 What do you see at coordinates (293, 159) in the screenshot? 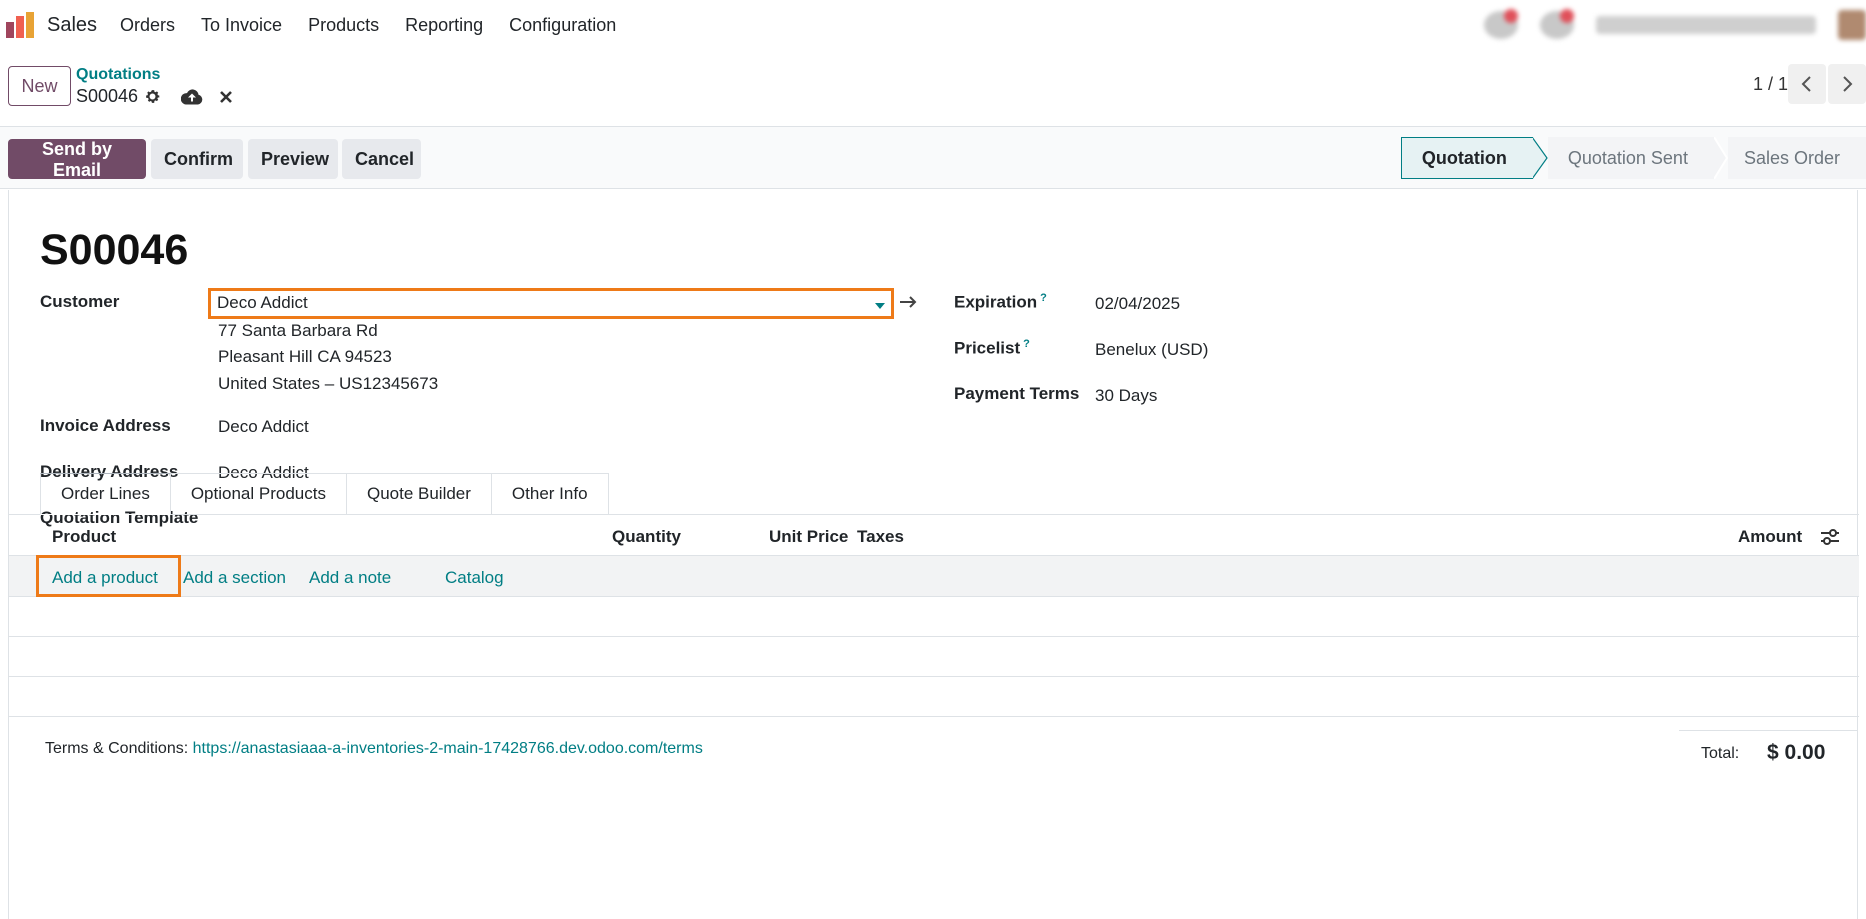
I see `preview-button: Preview` at bounding box center [293, 159].